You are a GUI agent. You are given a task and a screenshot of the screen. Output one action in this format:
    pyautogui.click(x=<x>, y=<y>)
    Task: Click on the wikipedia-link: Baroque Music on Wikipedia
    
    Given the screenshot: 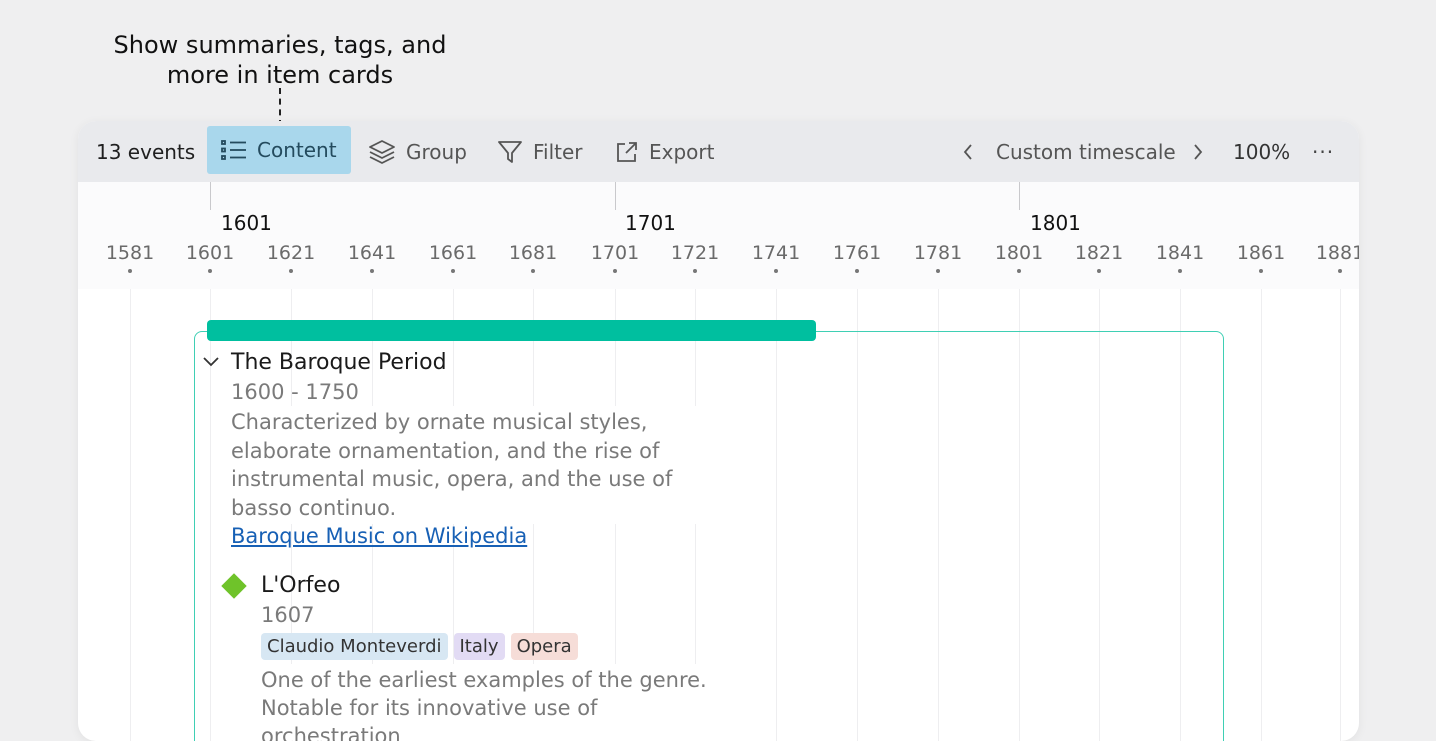 What is the action you would take?
    pyautogui.click(x=379, y=536)
    